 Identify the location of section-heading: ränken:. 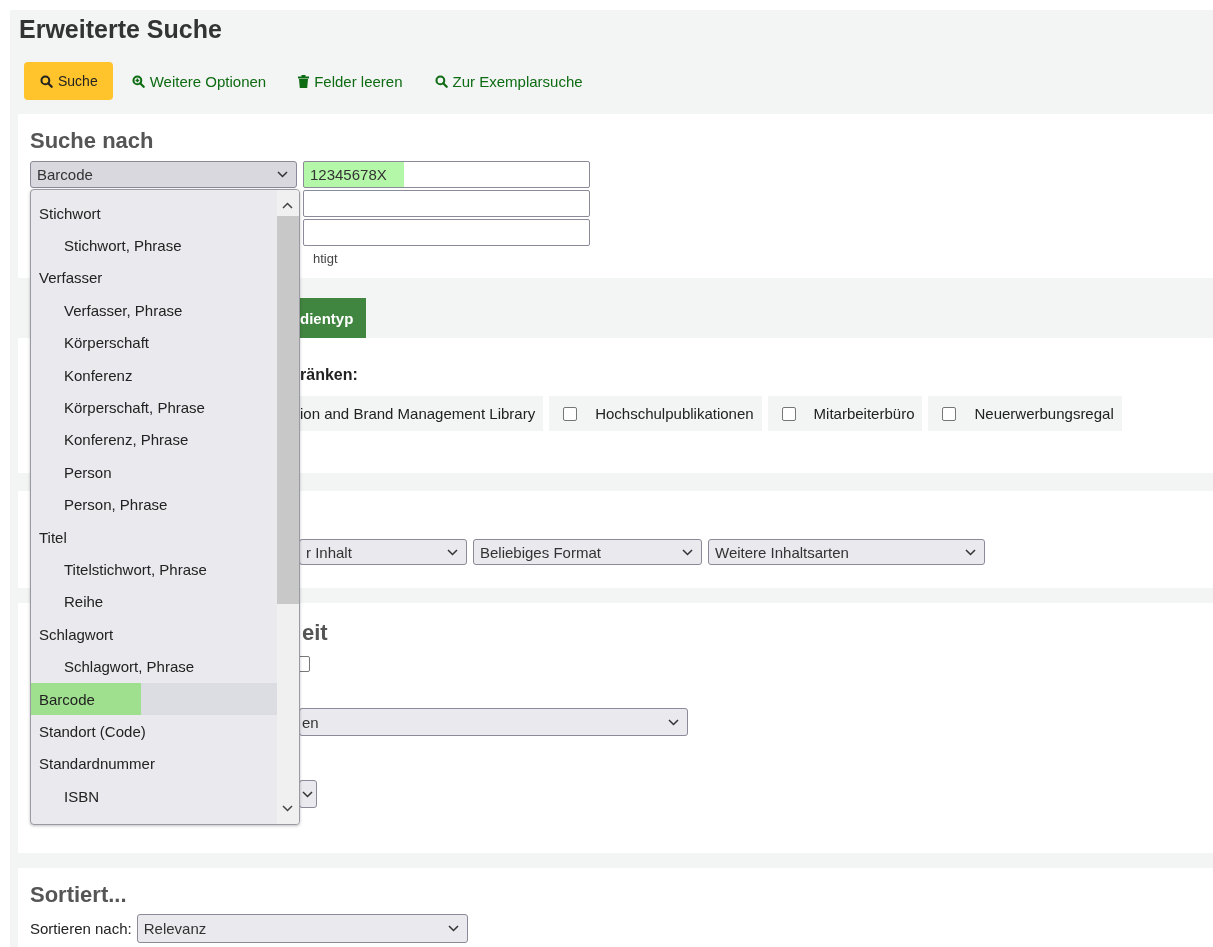
(329, 375).